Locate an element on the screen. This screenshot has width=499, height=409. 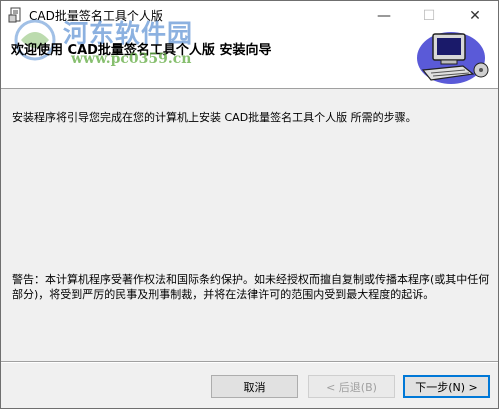
cancel-button: 取消 is located at coordinates (254, 386).